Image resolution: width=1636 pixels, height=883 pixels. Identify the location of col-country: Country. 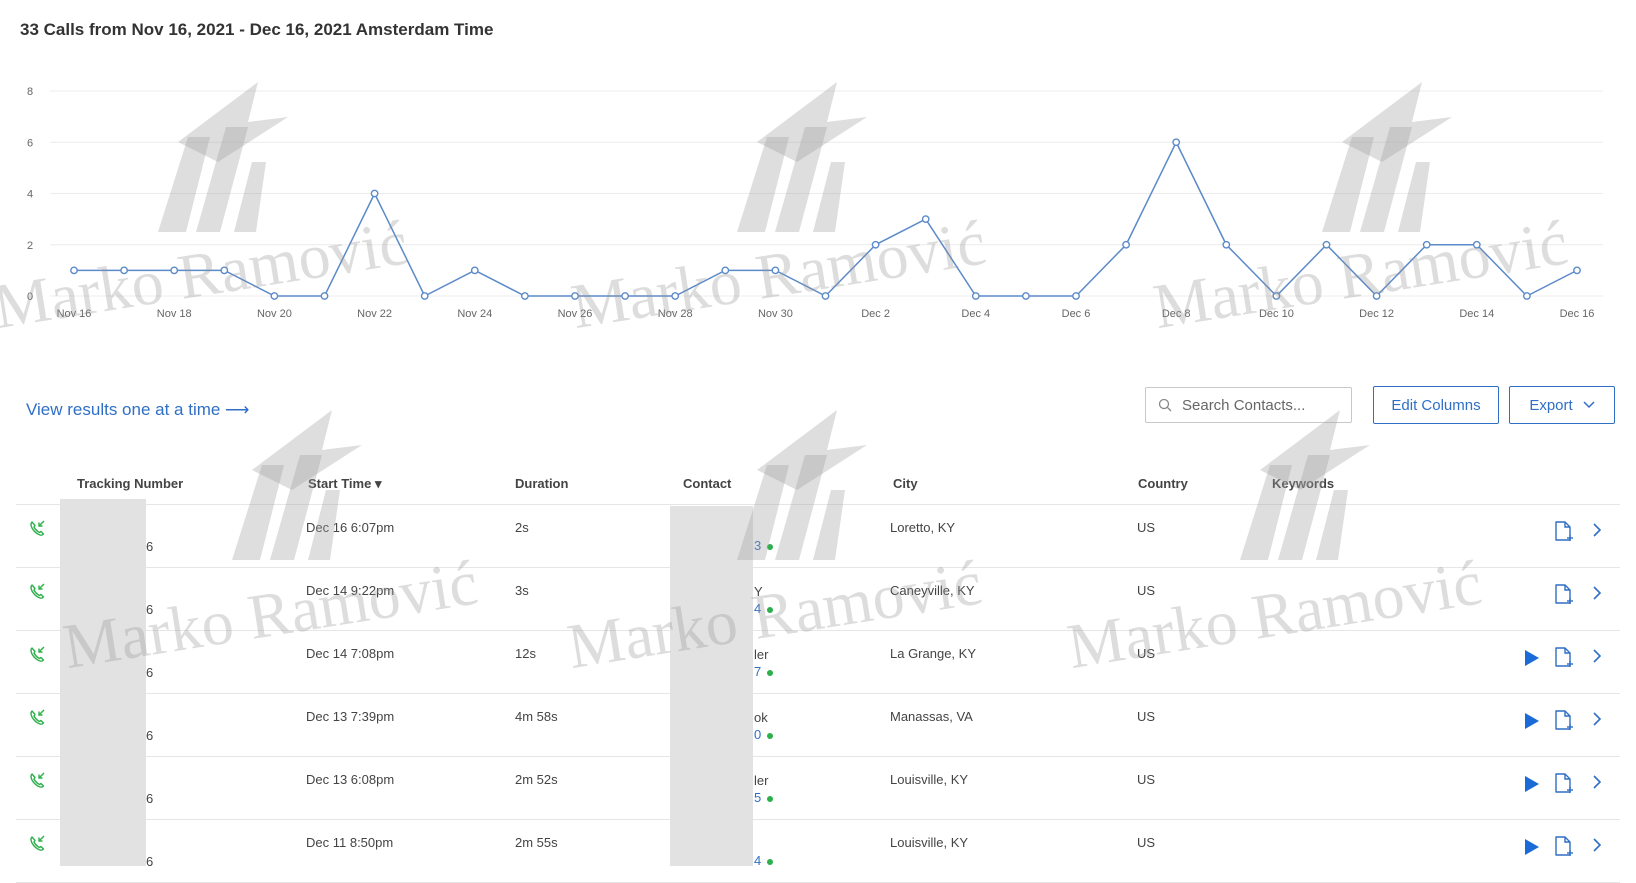
(1163, 483).